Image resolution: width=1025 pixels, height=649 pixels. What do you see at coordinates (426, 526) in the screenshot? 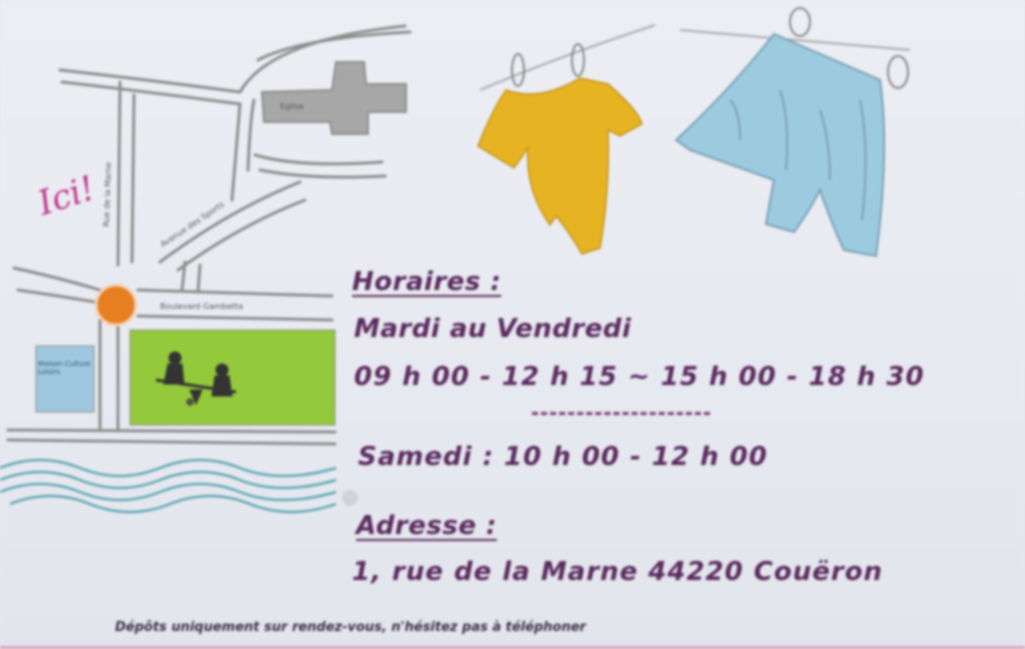
I see `address-title: Adresse :` at bounding box center [426, 526].